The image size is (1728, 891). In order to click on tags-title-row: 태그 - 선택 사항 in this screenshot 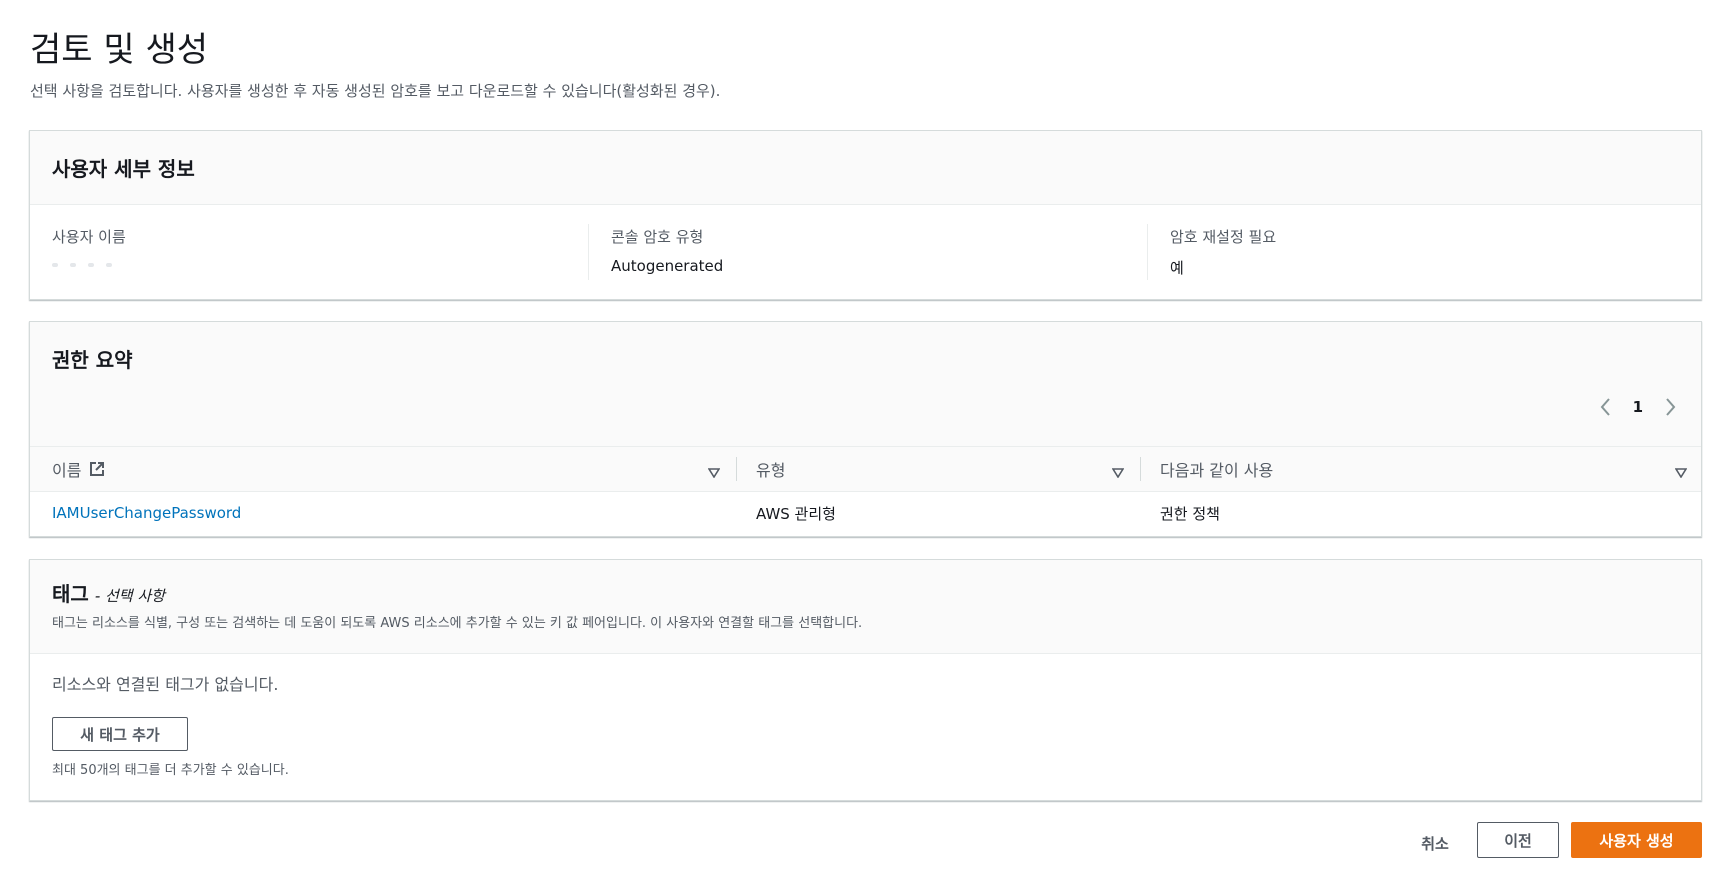, I will do `click(108, 592)`.